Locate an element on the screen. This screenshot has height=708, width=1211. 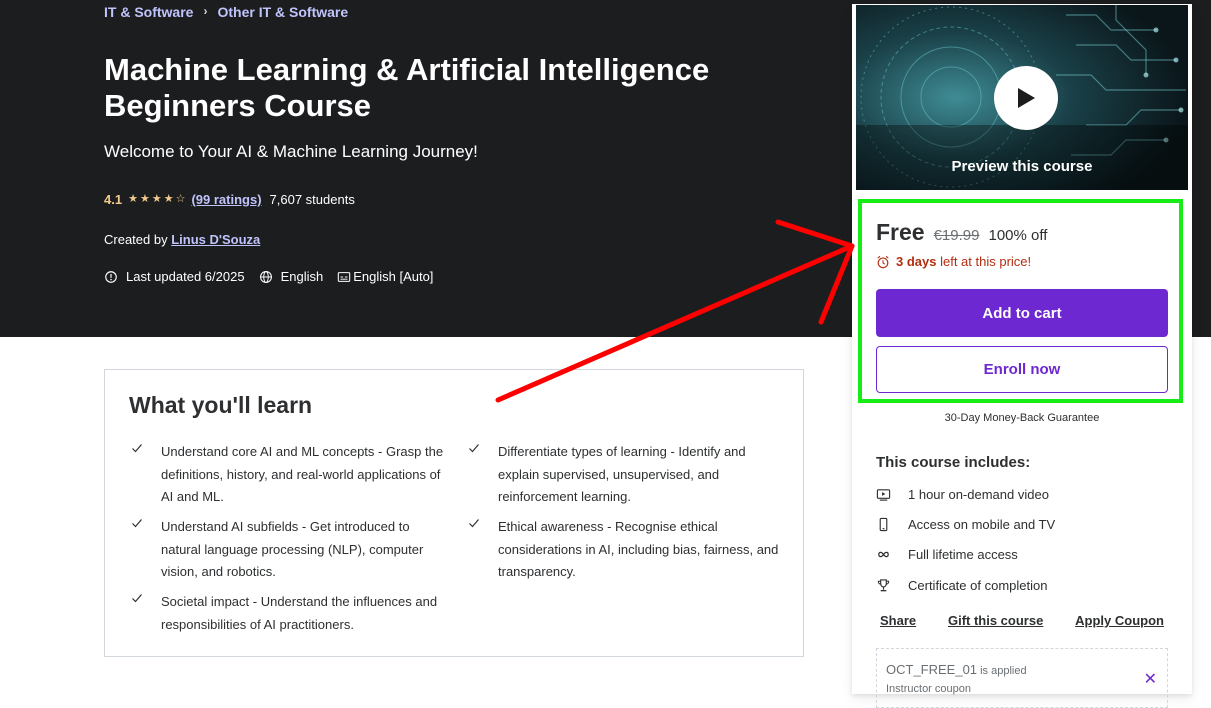
original-price: €19.99 is located at coordinates (956, 235).